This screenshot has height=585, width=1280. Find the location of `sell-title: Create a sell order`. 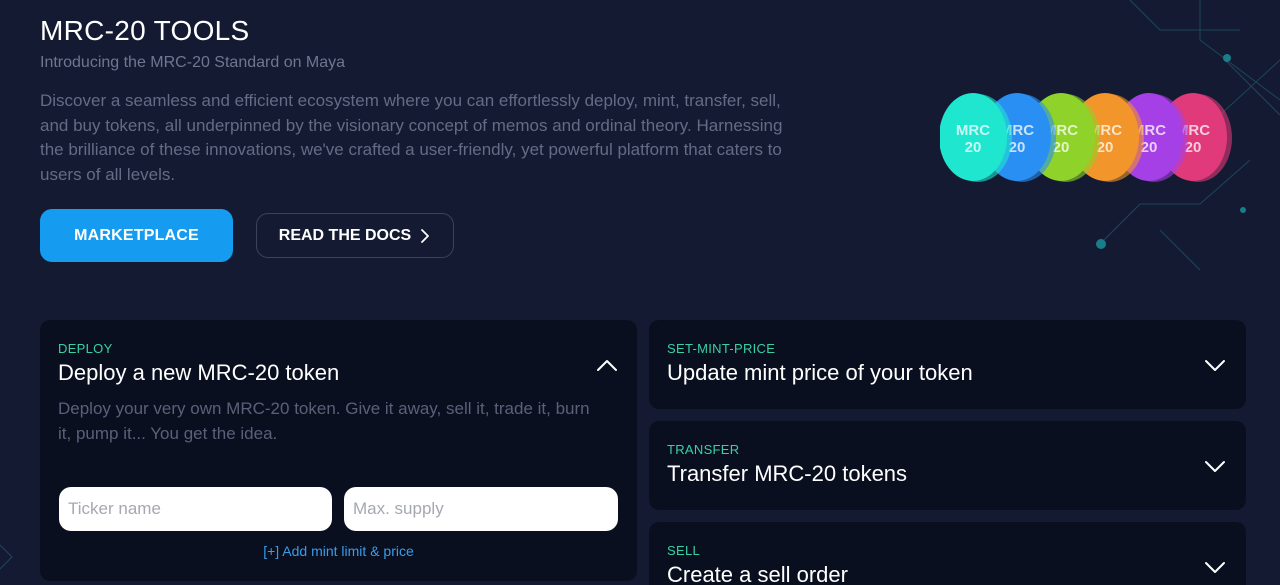

sell-title: Create a sell order is located at coordinates (757, 573).